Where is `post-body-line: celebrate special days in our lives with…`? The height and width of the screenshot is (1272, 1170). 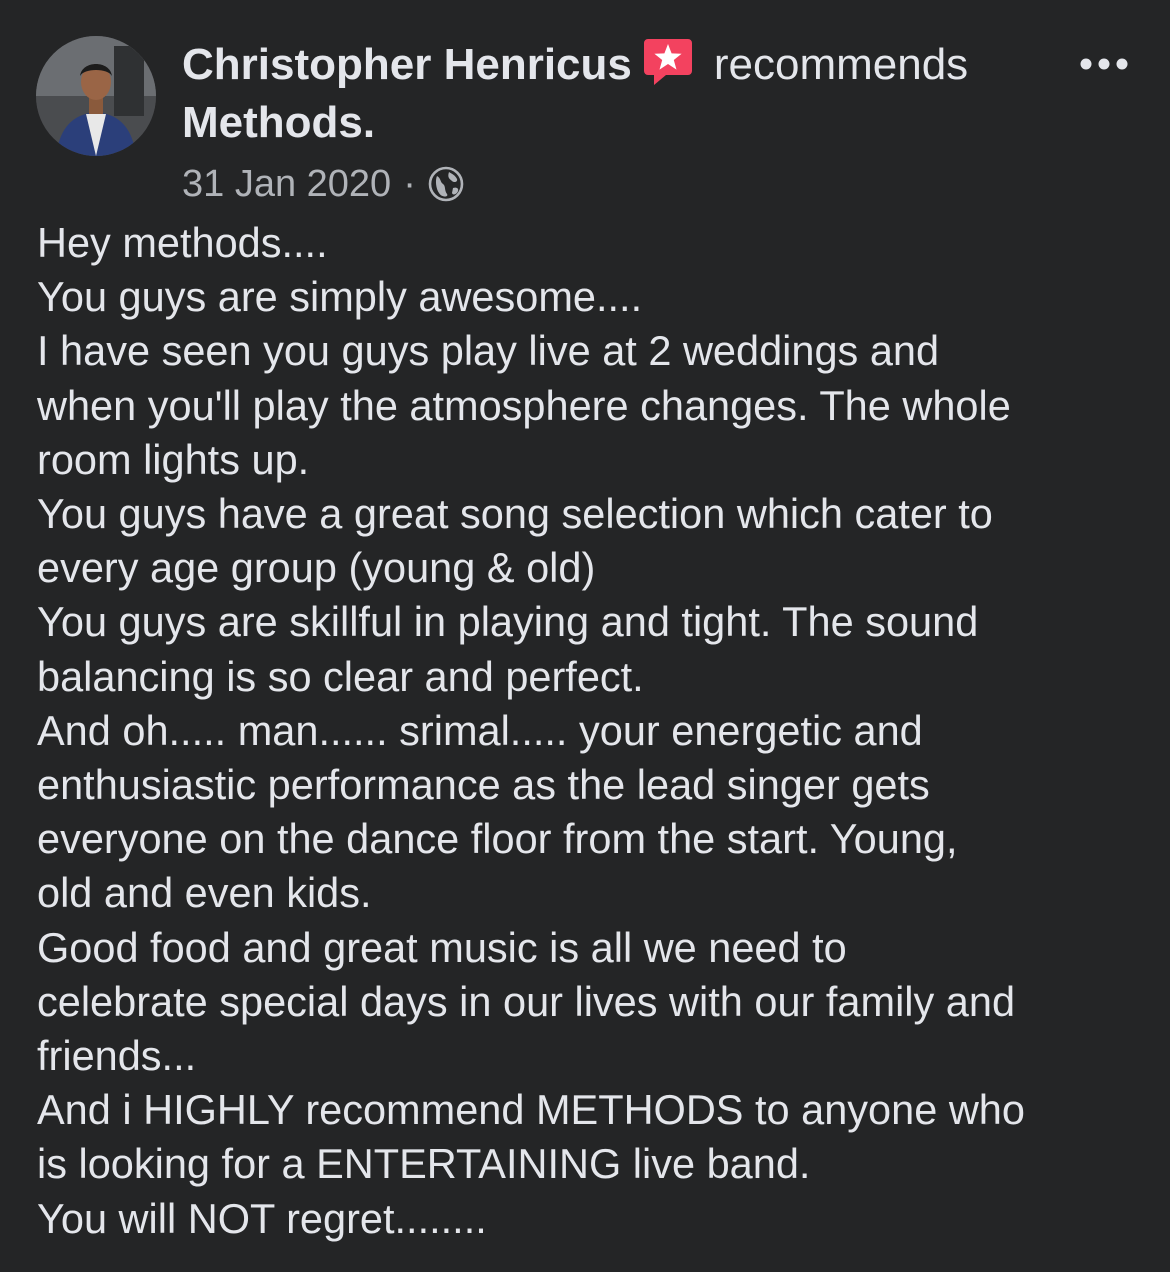 post-body-line: celebrate special days in our lives with… is located at coordinates (526, 1001).